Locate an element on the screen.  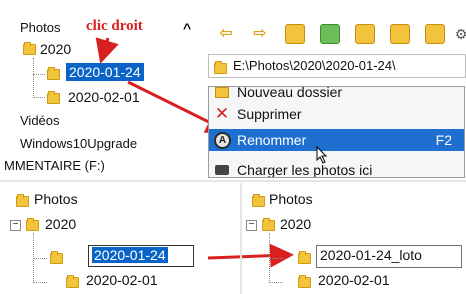
address-bar: E:\Photos\2020\2020-01-24\ is located at coordinates (337, 66).